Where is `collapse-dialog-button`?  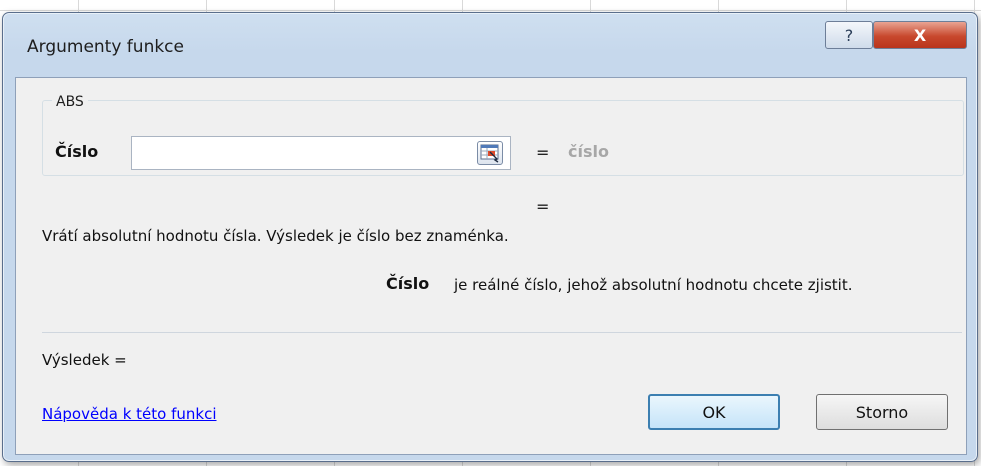
collapse-dialog-button is located at coordinates (490, 153).